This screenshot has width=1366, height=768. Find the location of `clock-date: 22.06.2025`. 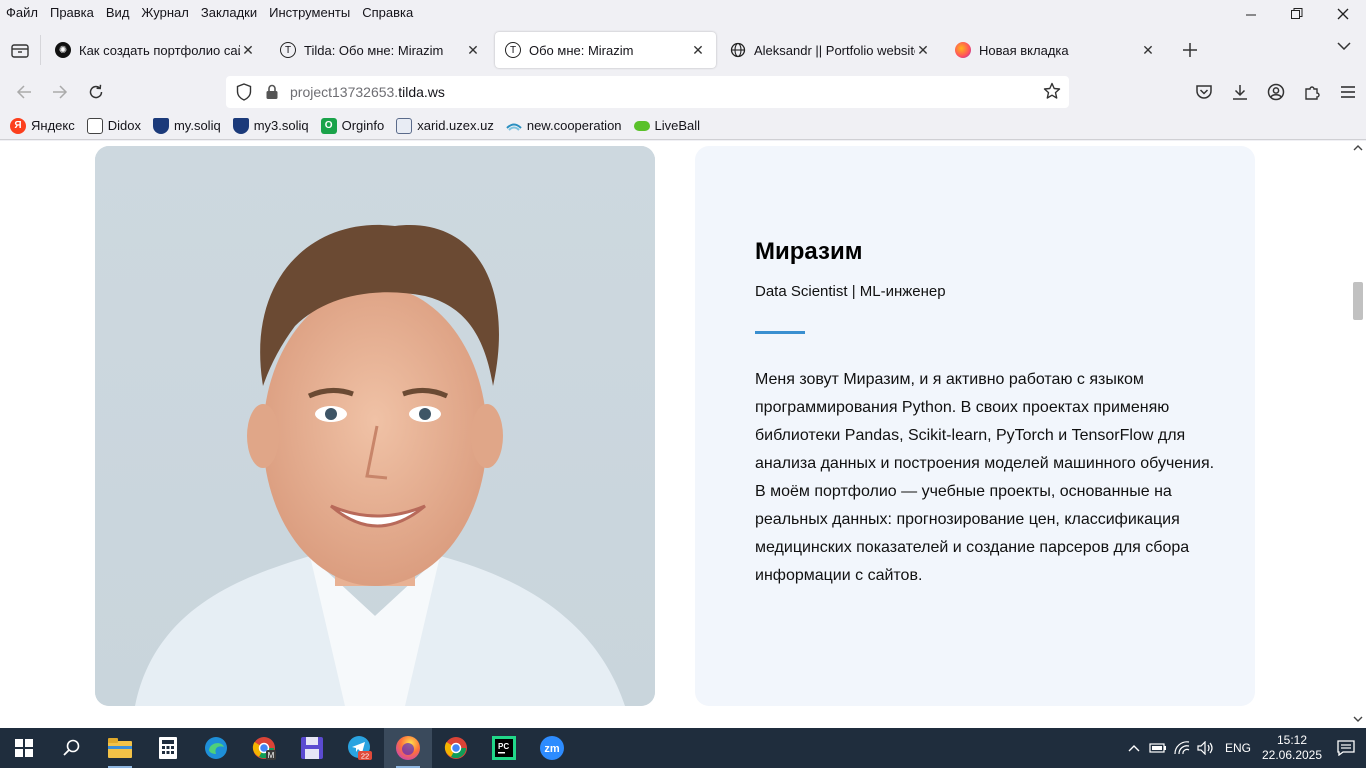

clock-date: 22.06.2025 is located at coordinates (1292, 755).